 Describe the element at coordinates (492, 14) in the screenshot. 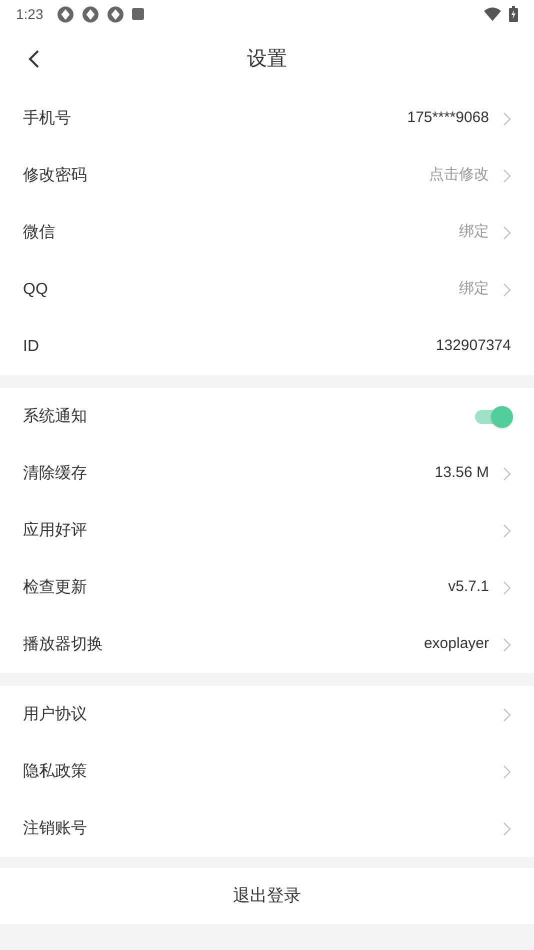

I see `wifi-icon` at that location.